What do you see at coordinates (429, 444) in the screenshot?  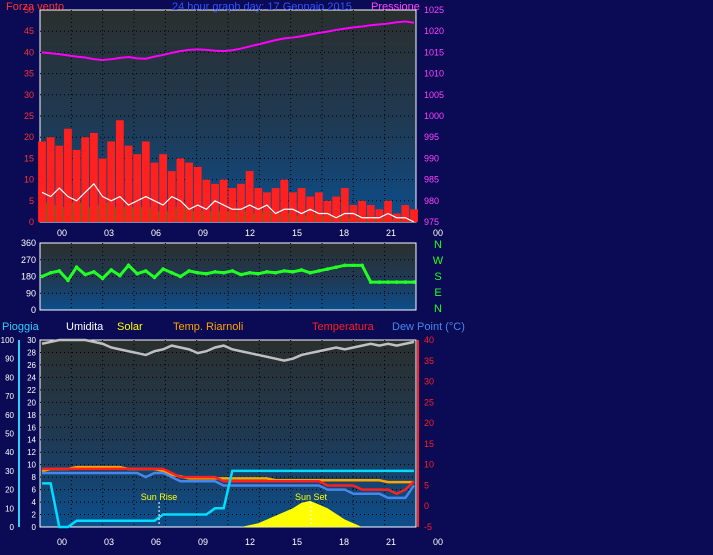 I see `temperature-y-tick-label: 15` at bounding box center [429, 444].